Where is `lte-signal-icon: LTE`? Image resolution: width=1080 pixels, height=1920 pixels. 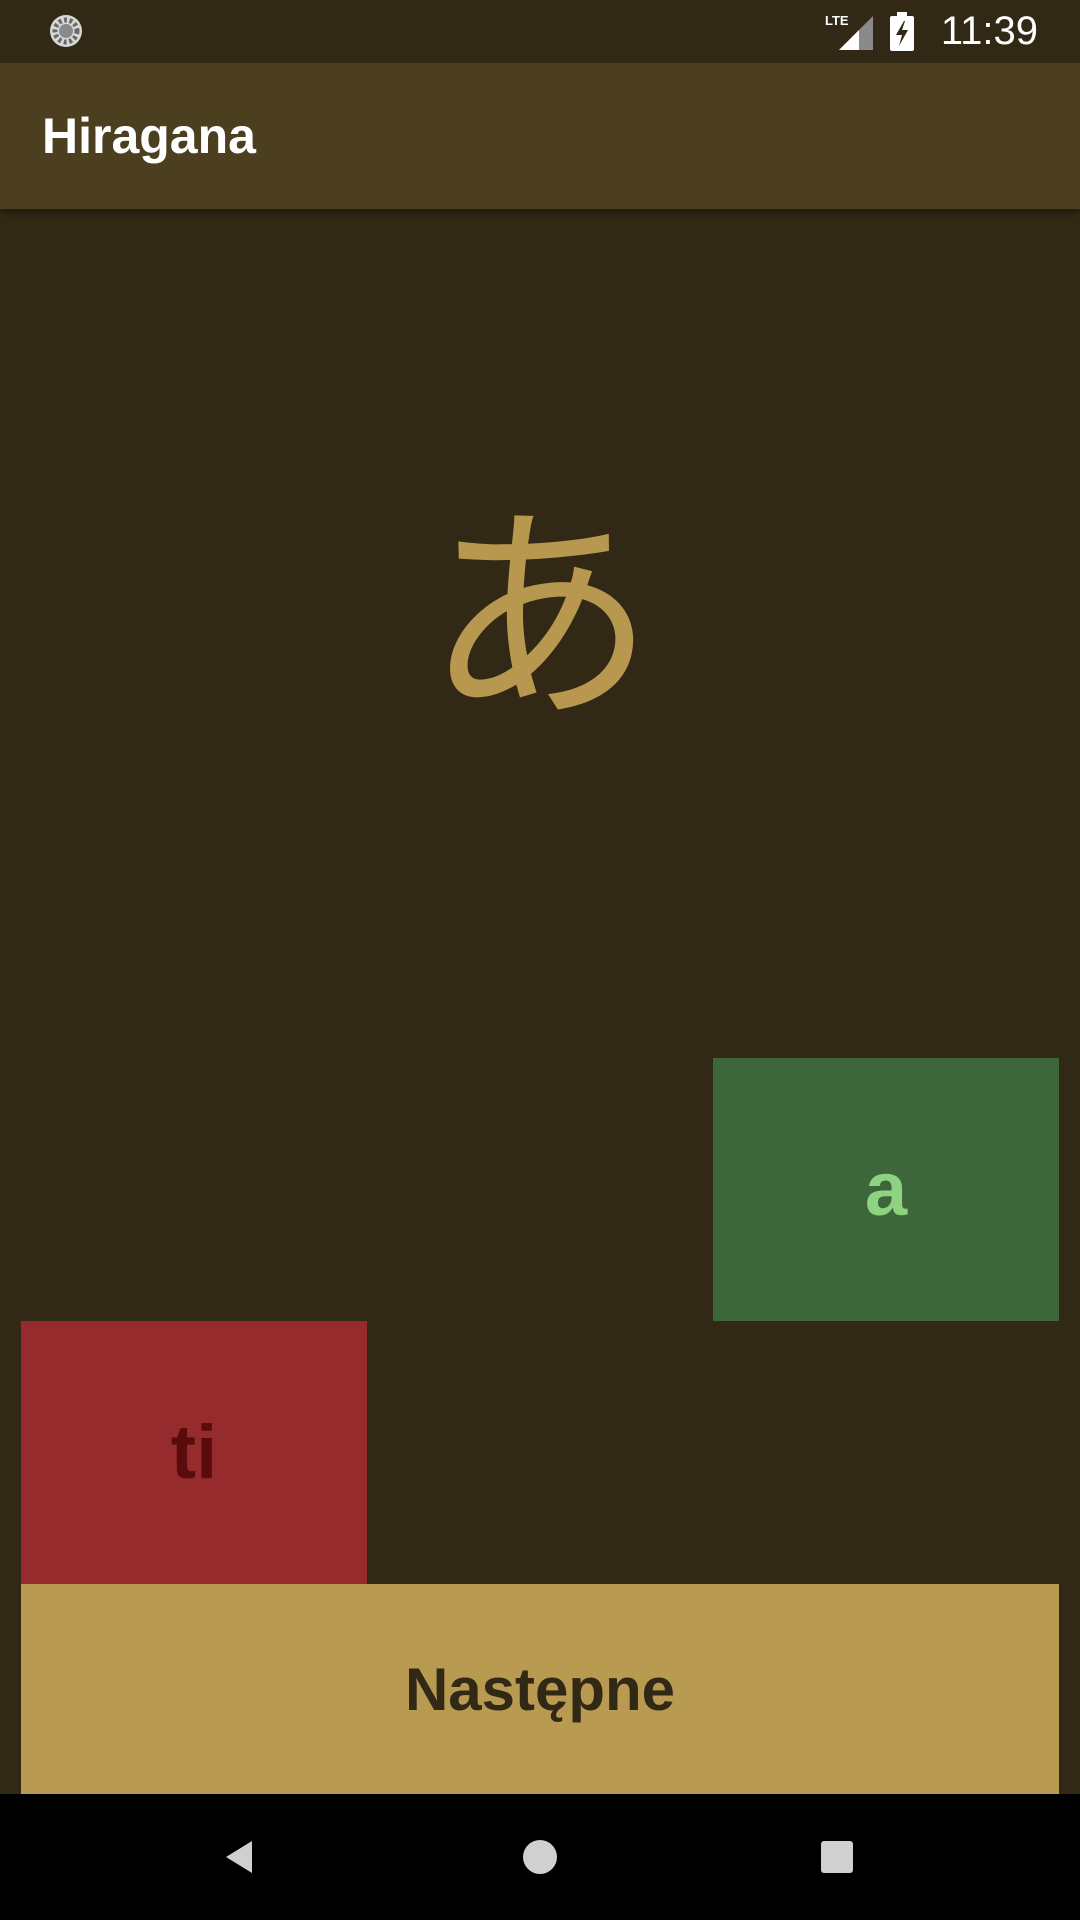
lte-signal-icon: LTE is located at coordinates (849, 31).